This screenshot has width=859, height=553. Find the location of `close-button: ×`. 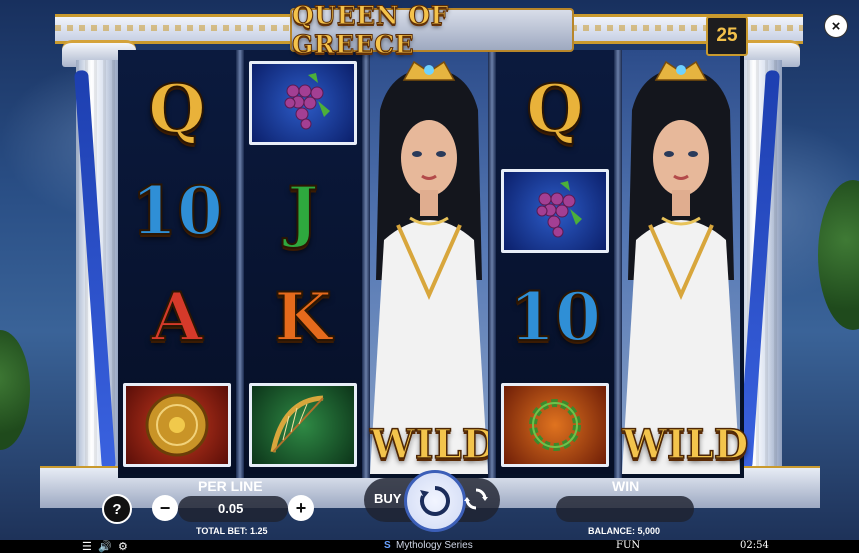

close-button: × is located at coordinates (836, 26).